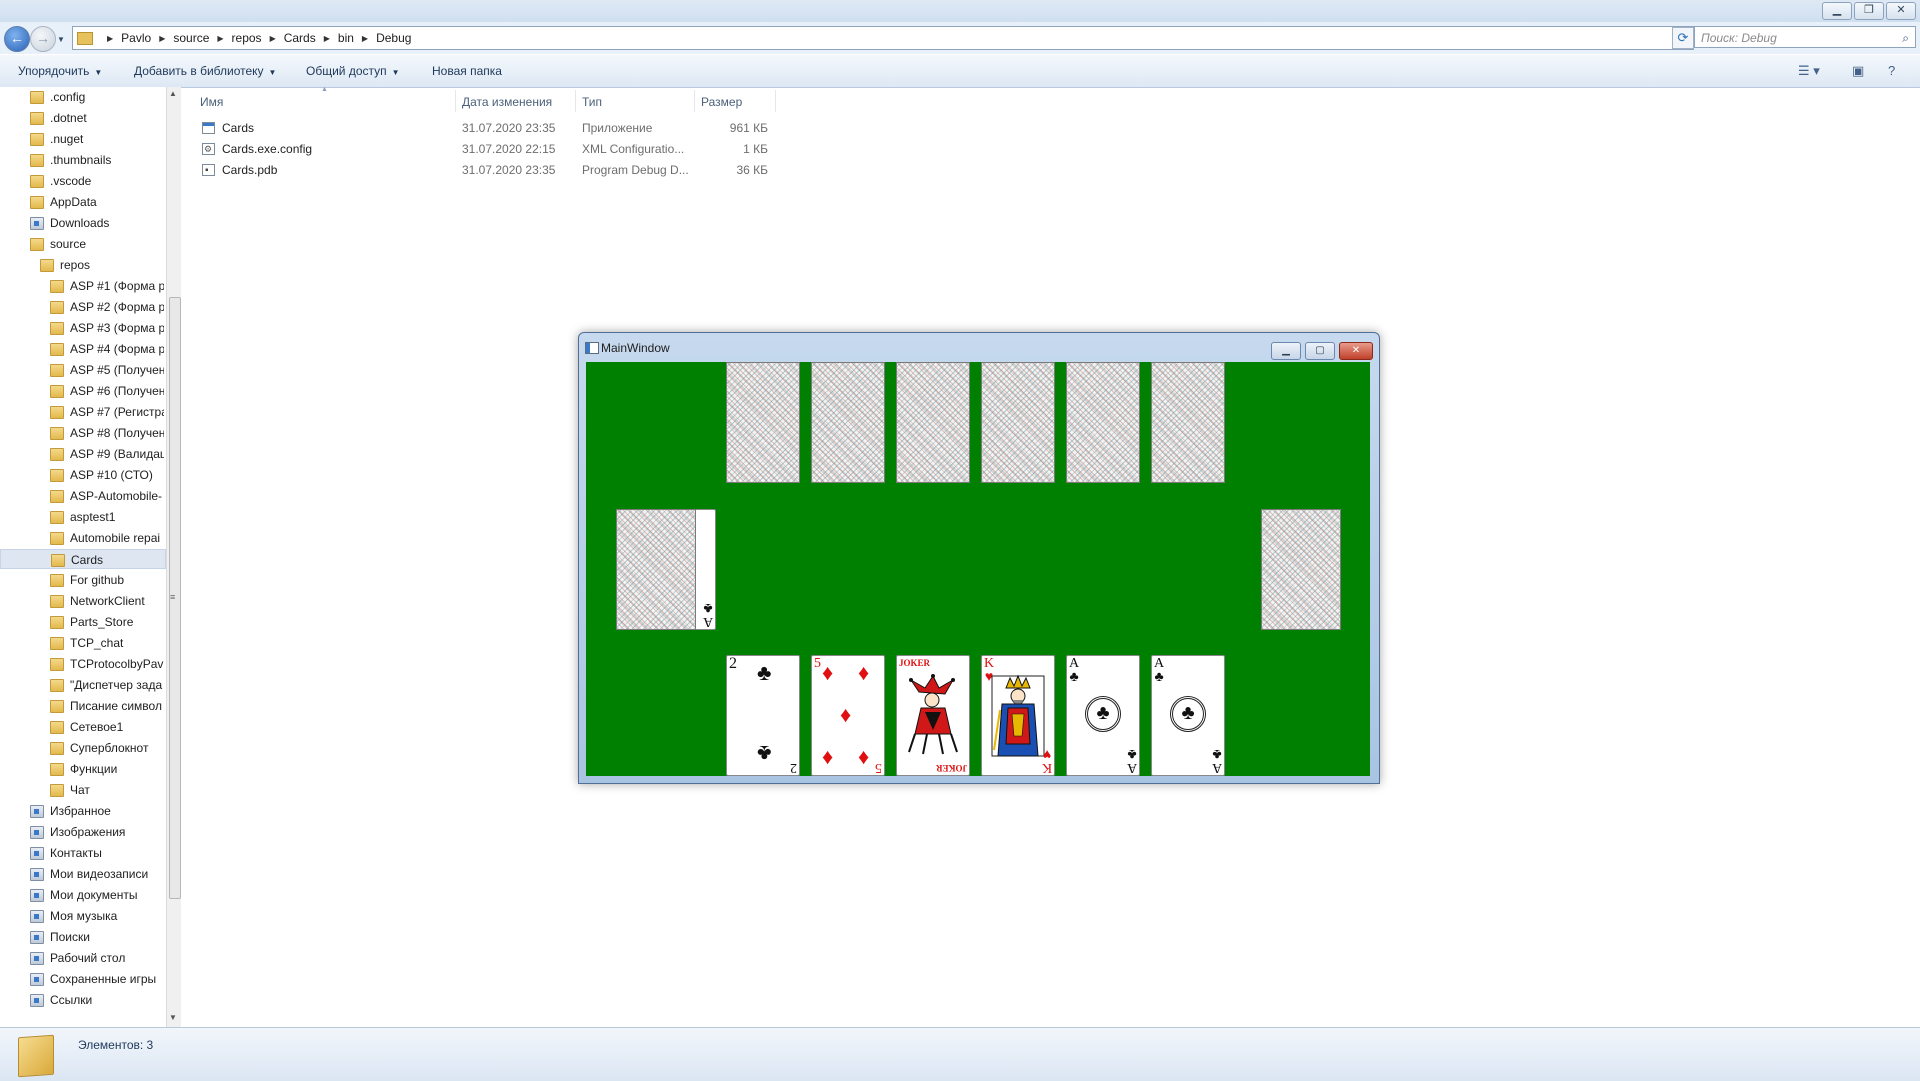 The image size is (1920, 1081). Describe the element at coordinates (83, 538) in the screenshot. I see `tree-item: Automobile repai` at that location.